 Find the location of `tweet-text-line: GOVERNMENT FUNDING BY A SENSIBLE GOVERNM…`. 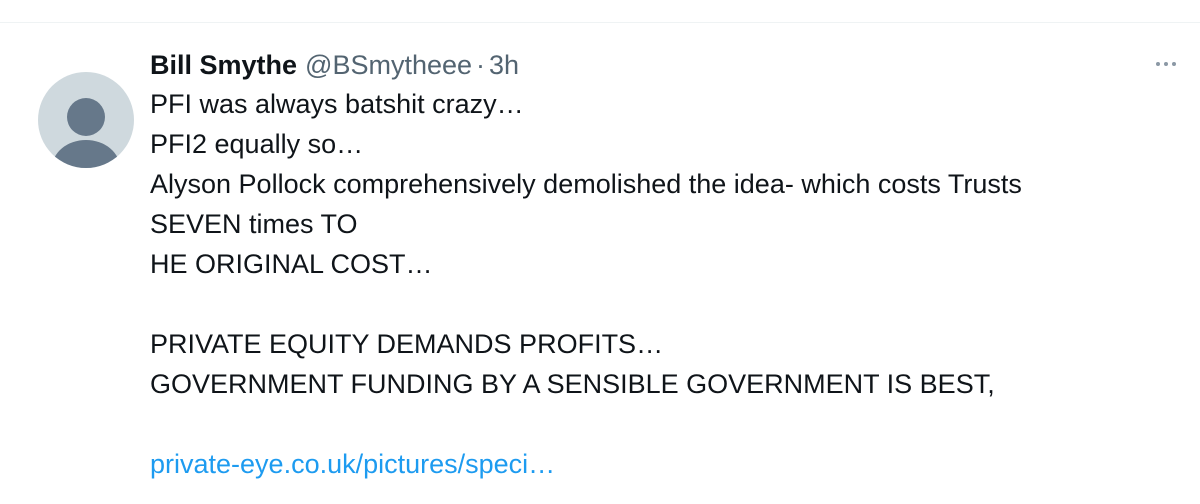

tweet-text-line: GOVERNMENT FUNDING BY A SENSIBLE GOVERNM… is located at coordinates (572, 384).